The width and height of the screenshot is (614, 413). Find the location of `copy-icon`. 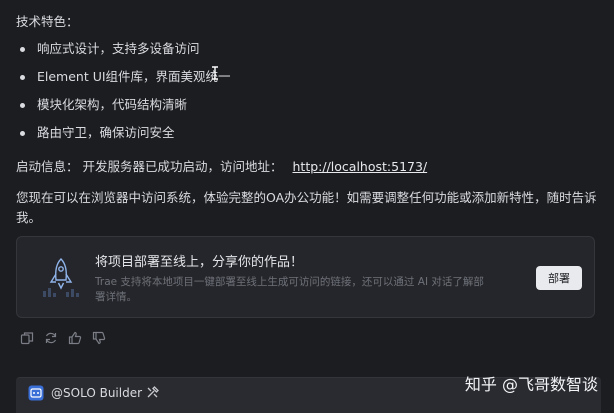

copy-icon is located at coordinates (27, 338).